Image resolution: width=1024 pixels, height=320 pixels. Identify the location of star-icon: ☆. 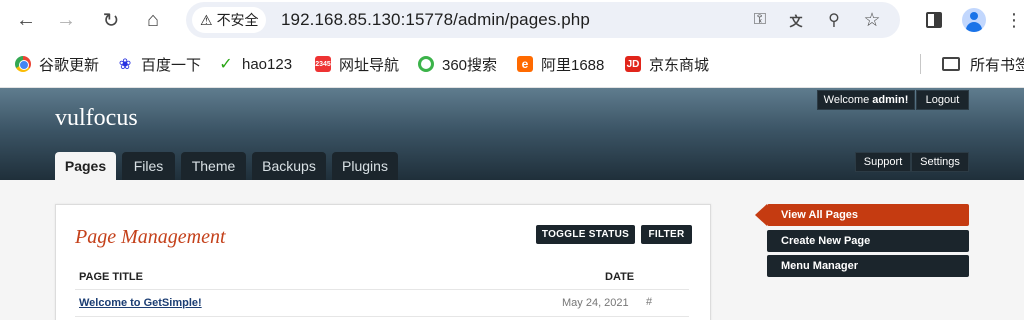
(872, 20).